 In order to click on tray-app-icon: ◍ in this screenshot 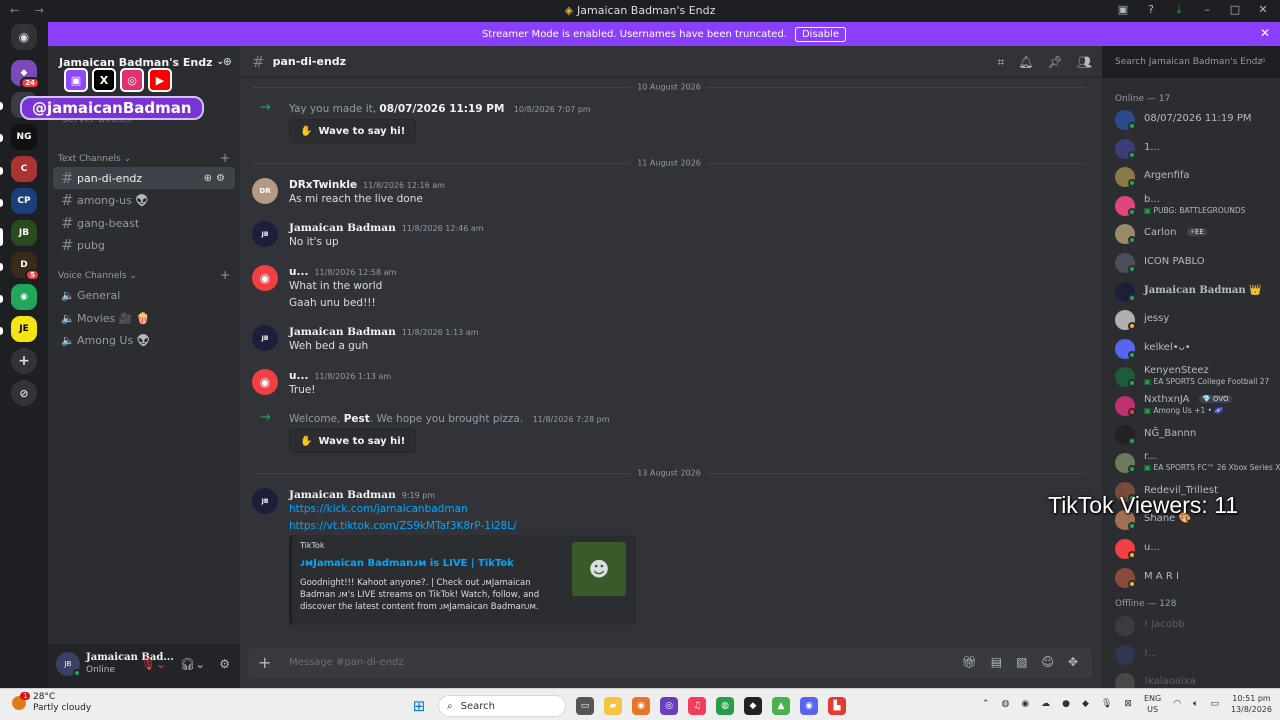, I will do `click(1005, 704)`.